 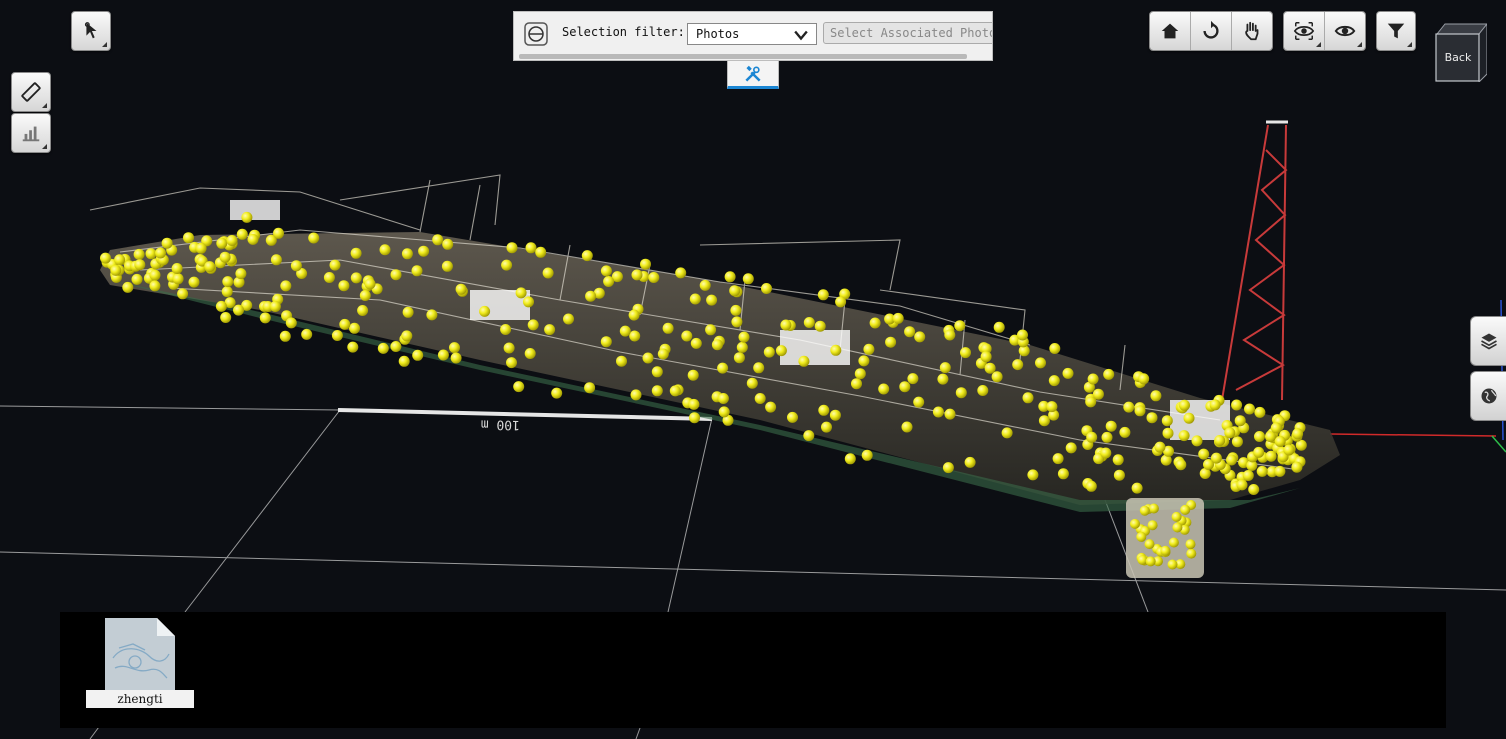 I want to click on globe-button, so click(x=1488, y=396).